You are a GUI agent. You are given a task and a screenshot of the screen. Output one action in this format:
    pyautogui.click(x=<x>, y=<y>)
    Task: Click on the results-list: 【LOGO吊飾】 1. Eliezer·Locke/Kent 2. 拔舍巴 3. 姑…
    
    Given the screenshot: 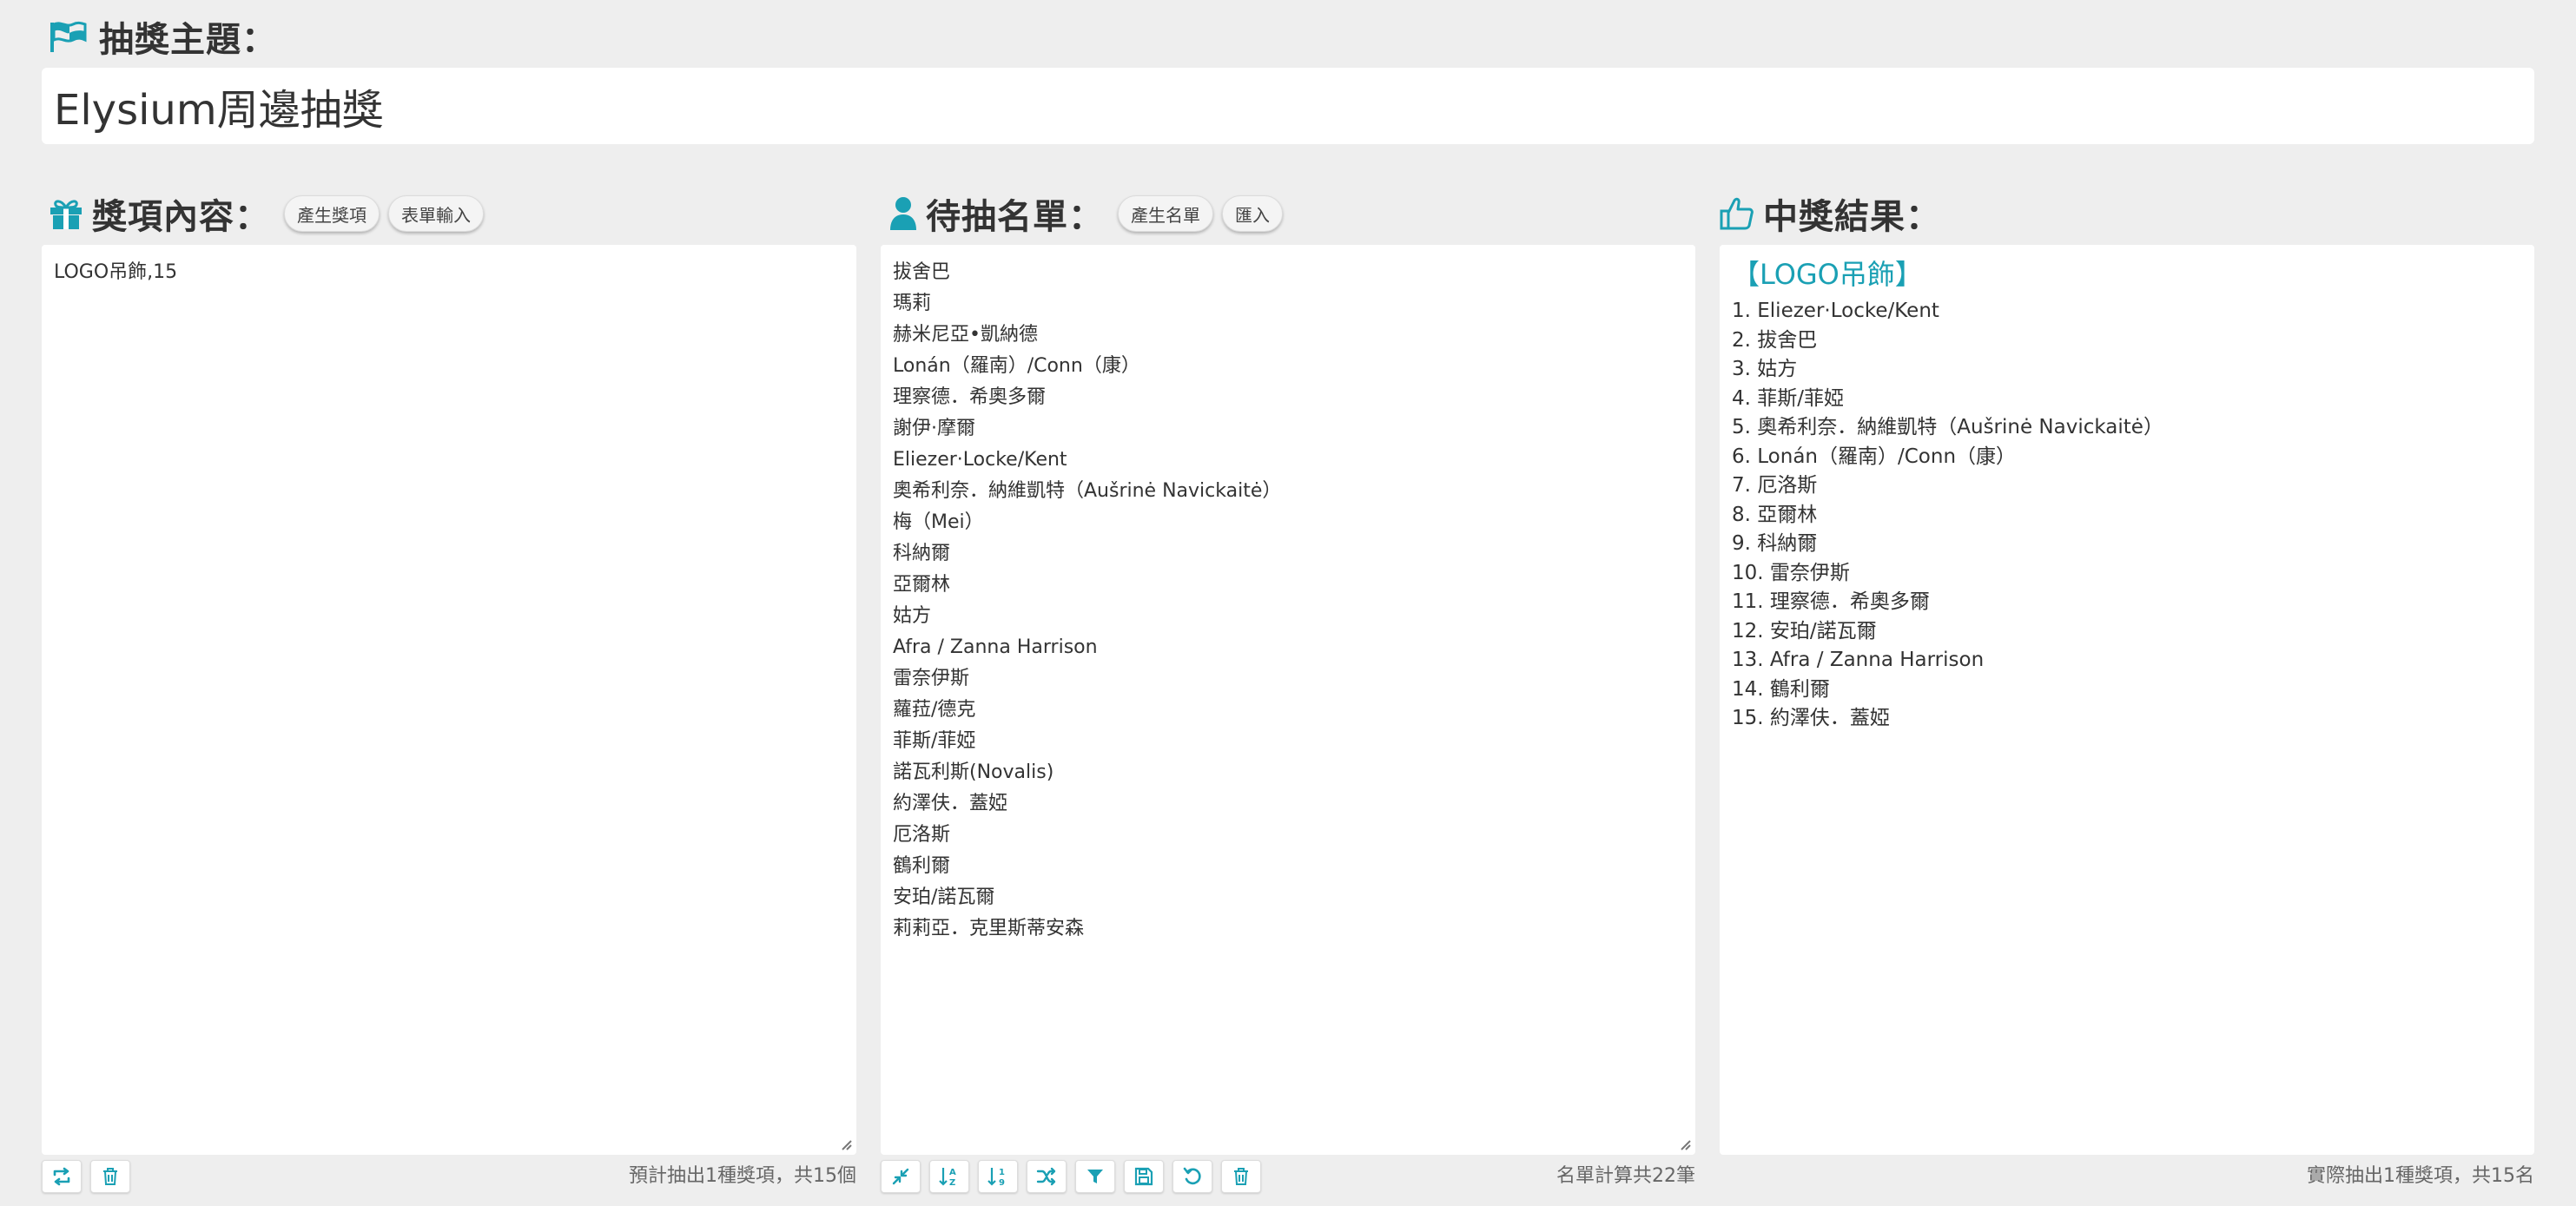 What is the action you would take?
    pyautogui.click(x=2127, y=494)
    